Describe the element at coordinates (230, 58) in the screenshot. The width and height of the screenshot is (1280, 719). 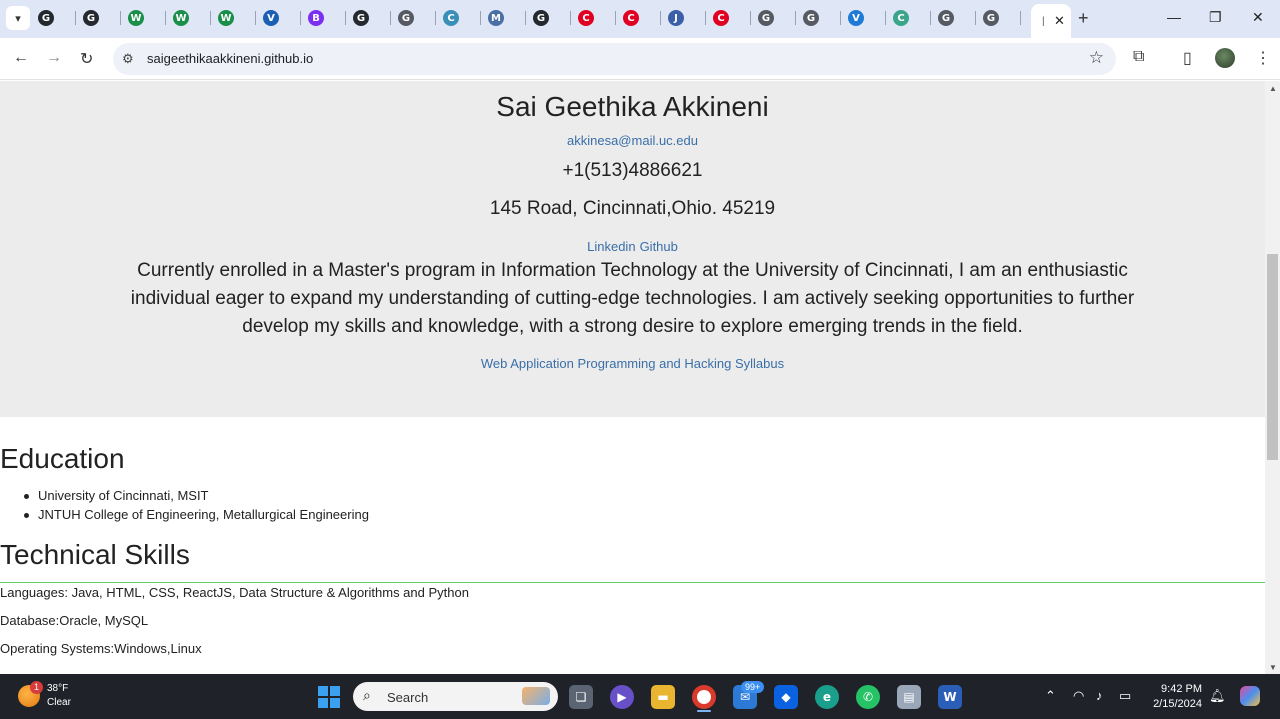
I see `url-text: saigeethikaakkineni.github.io` at that location.